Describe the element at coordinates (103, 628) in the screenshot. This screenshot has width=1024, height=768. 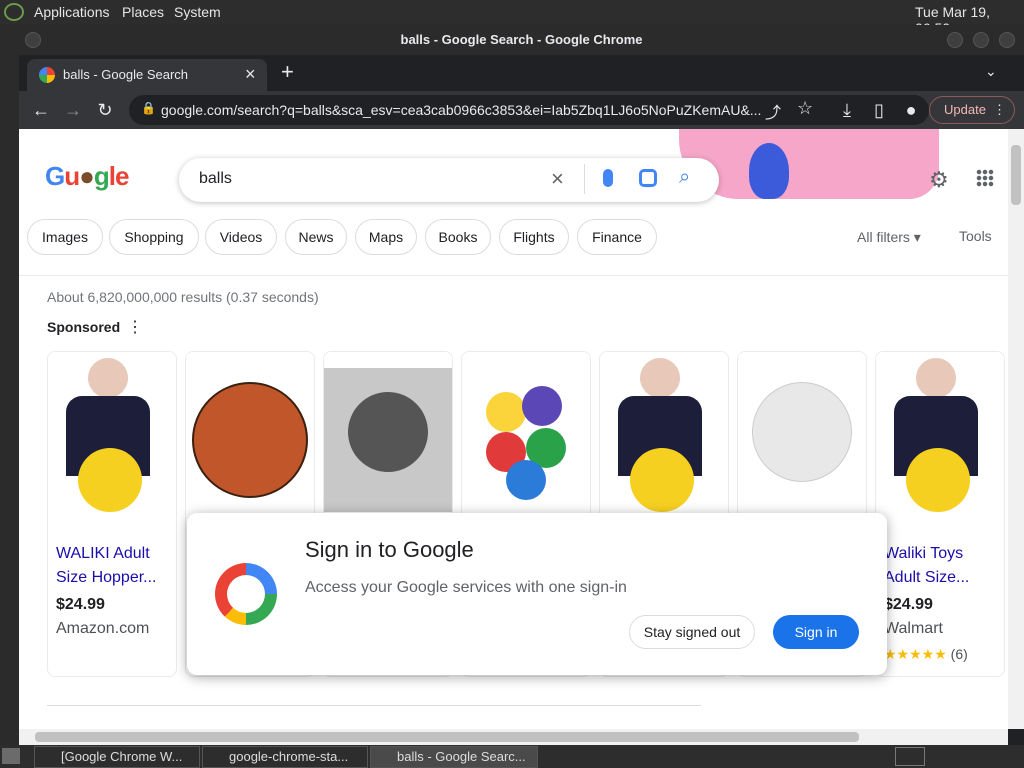
I see `product-store: Amazon.com` at that location.